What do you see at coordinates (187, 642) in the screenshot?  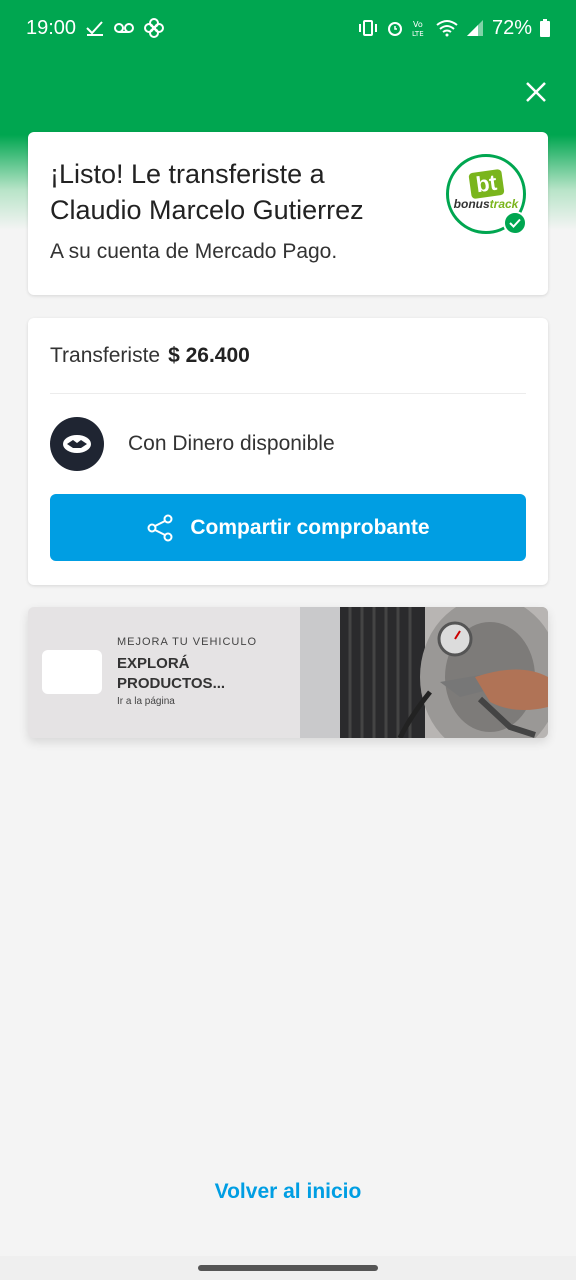 I see `promo-kicker: MEJORA TU VEHICULO` at bounding box center [187, 642].